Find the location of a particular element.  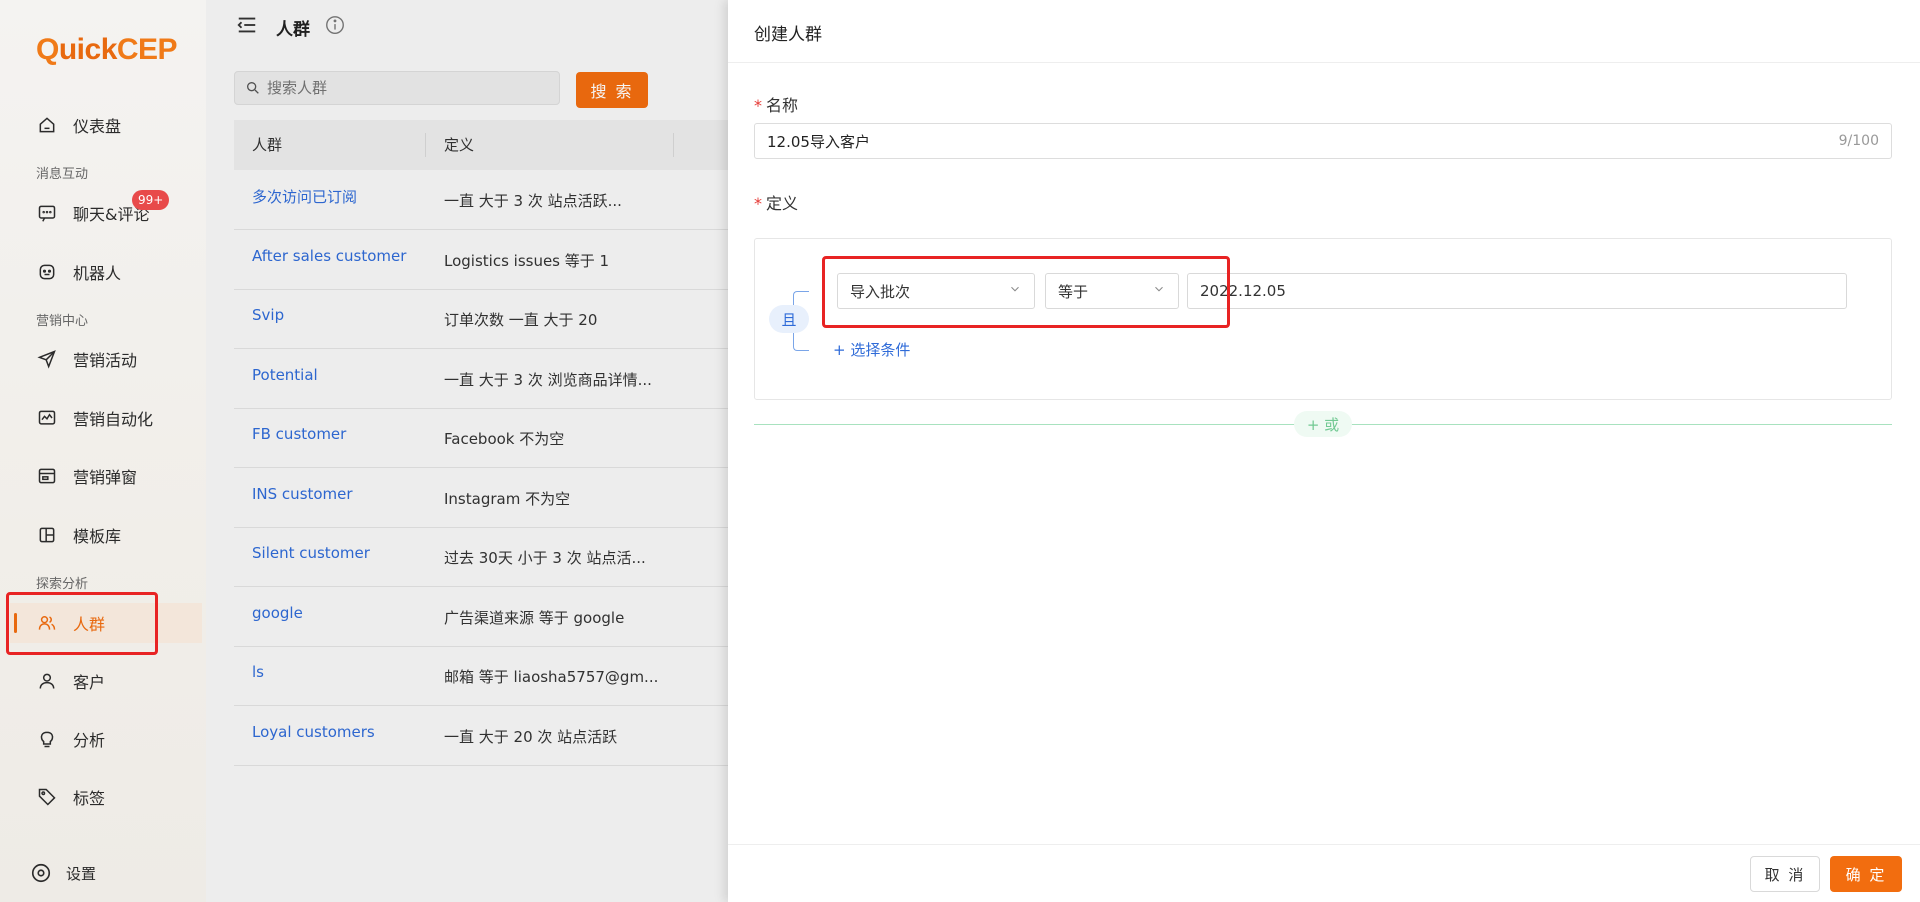

sidebar-item-templates: 模板库 is located at coordinates (103, 535).